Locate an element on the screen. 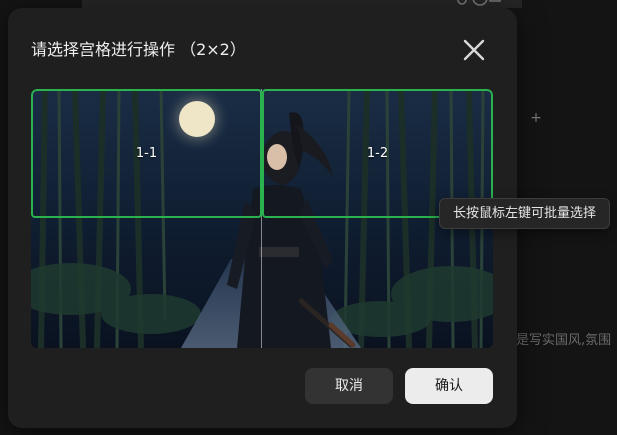  cancel-button: 取消 is located at coordinates (349, 386).